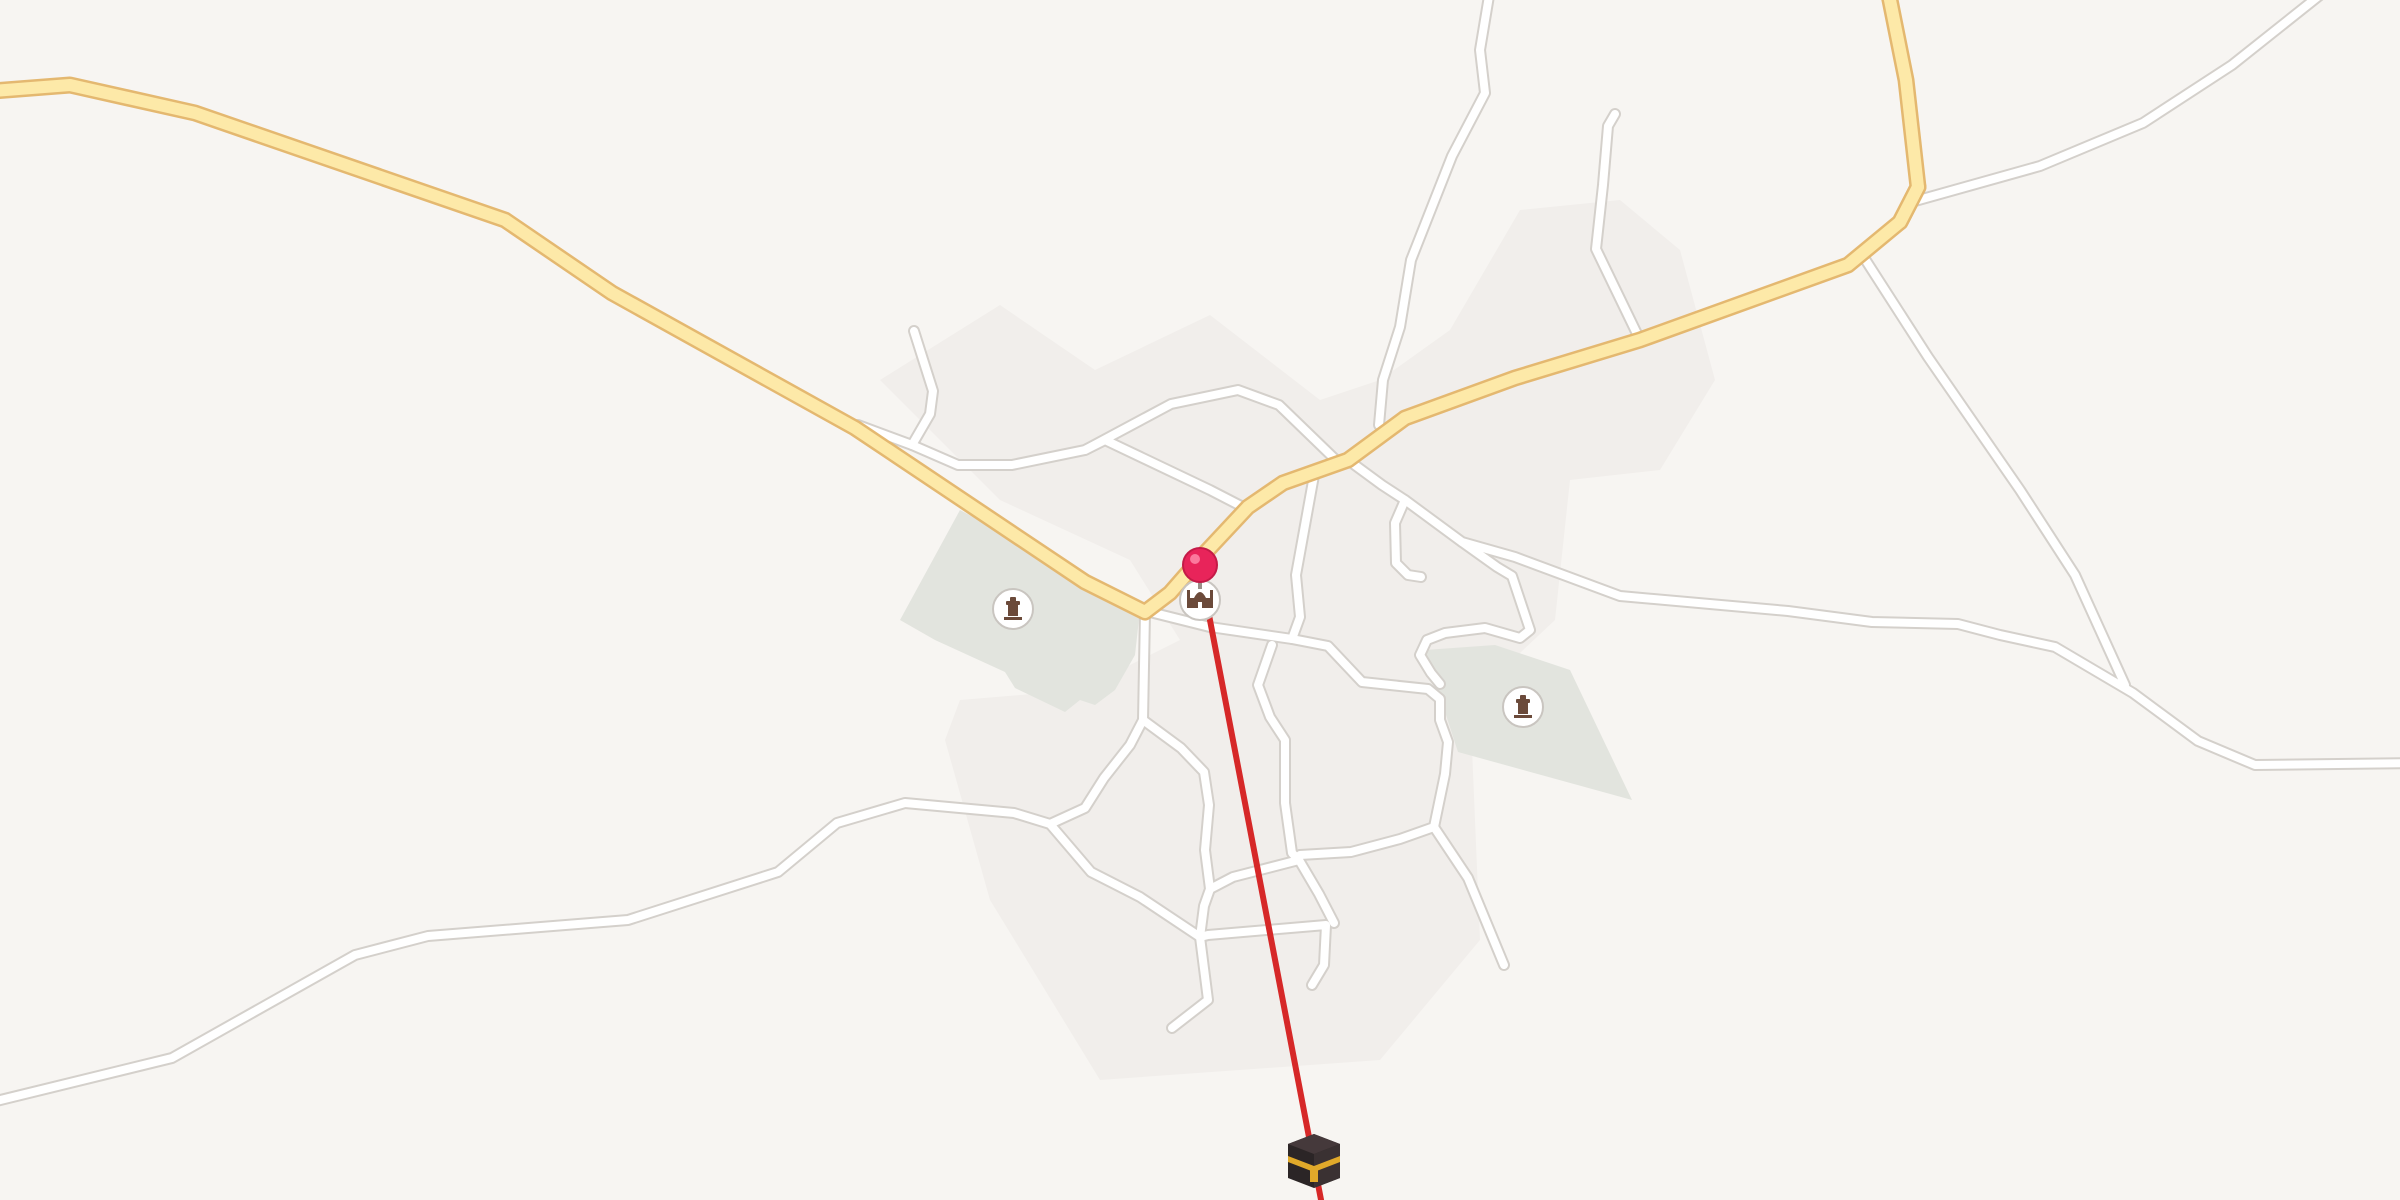 The height and width of the screenshot is (1200, 2400). I want to click on kaaba-marker, so click(1314, 1161).